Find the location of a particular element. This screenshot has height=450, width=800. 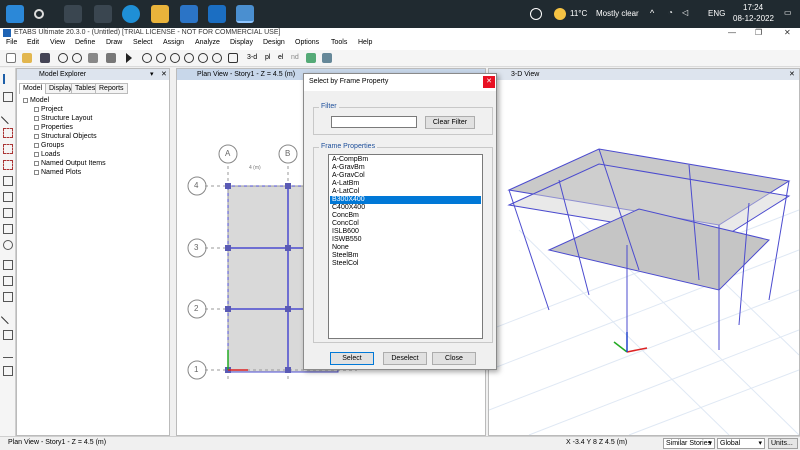

edge-icon is located at coordinates (131, 14).